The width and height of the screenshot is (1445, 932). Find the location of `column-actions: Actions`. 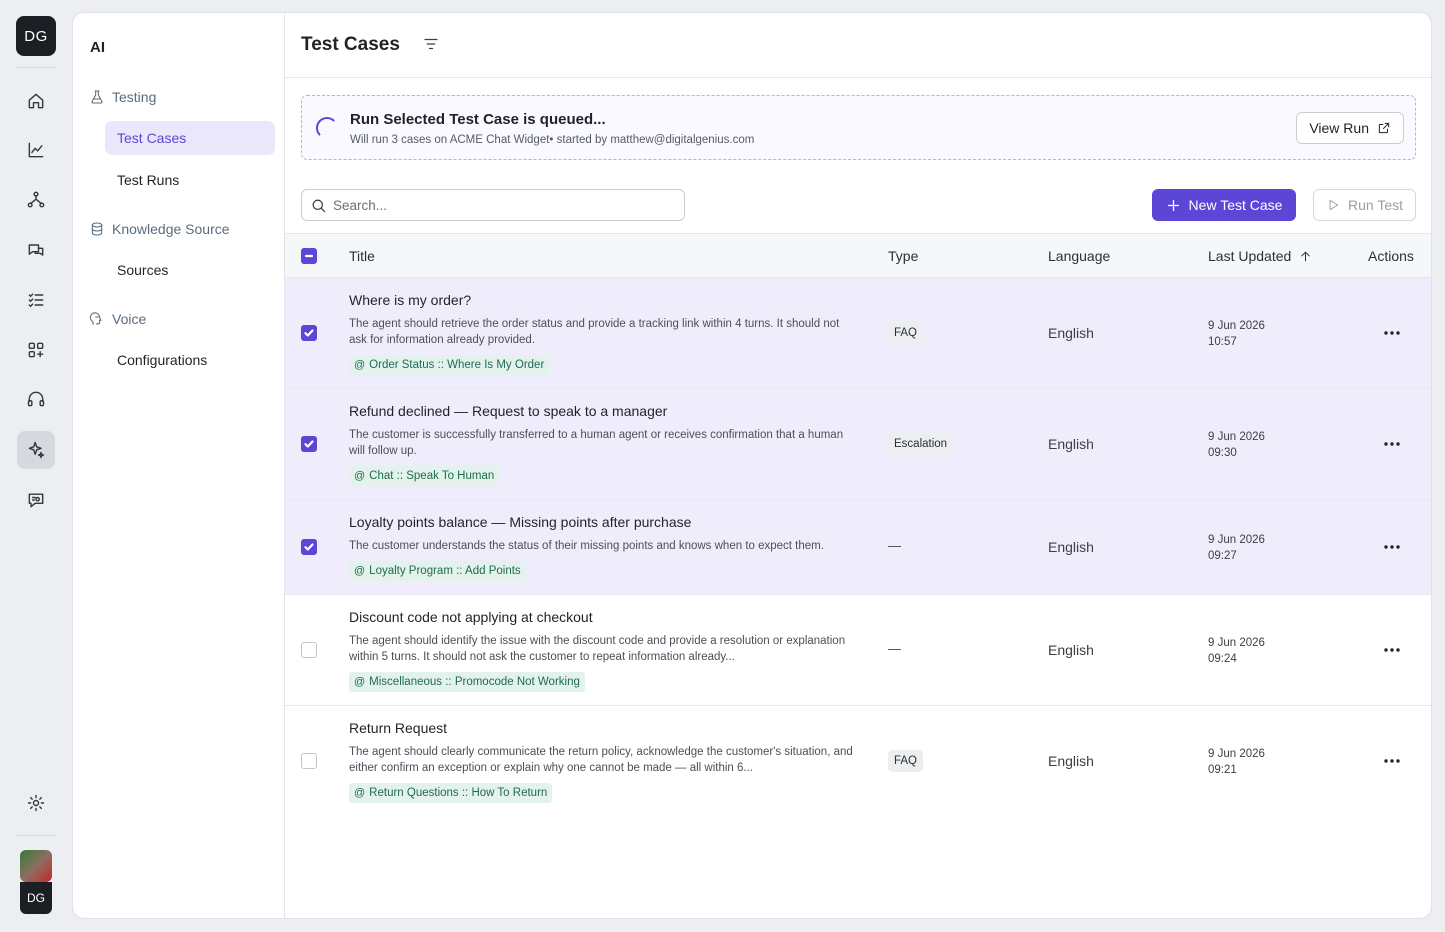

column-actions: Actions is located at coordinates (1391, 256).